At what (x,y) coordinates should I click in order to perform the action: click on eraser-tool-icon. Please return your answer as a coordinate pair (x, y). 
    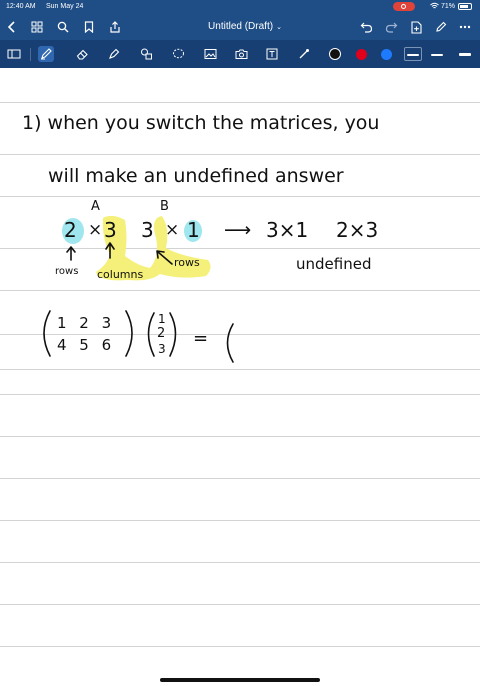
    Looking at the image, I should click on (82, 54).